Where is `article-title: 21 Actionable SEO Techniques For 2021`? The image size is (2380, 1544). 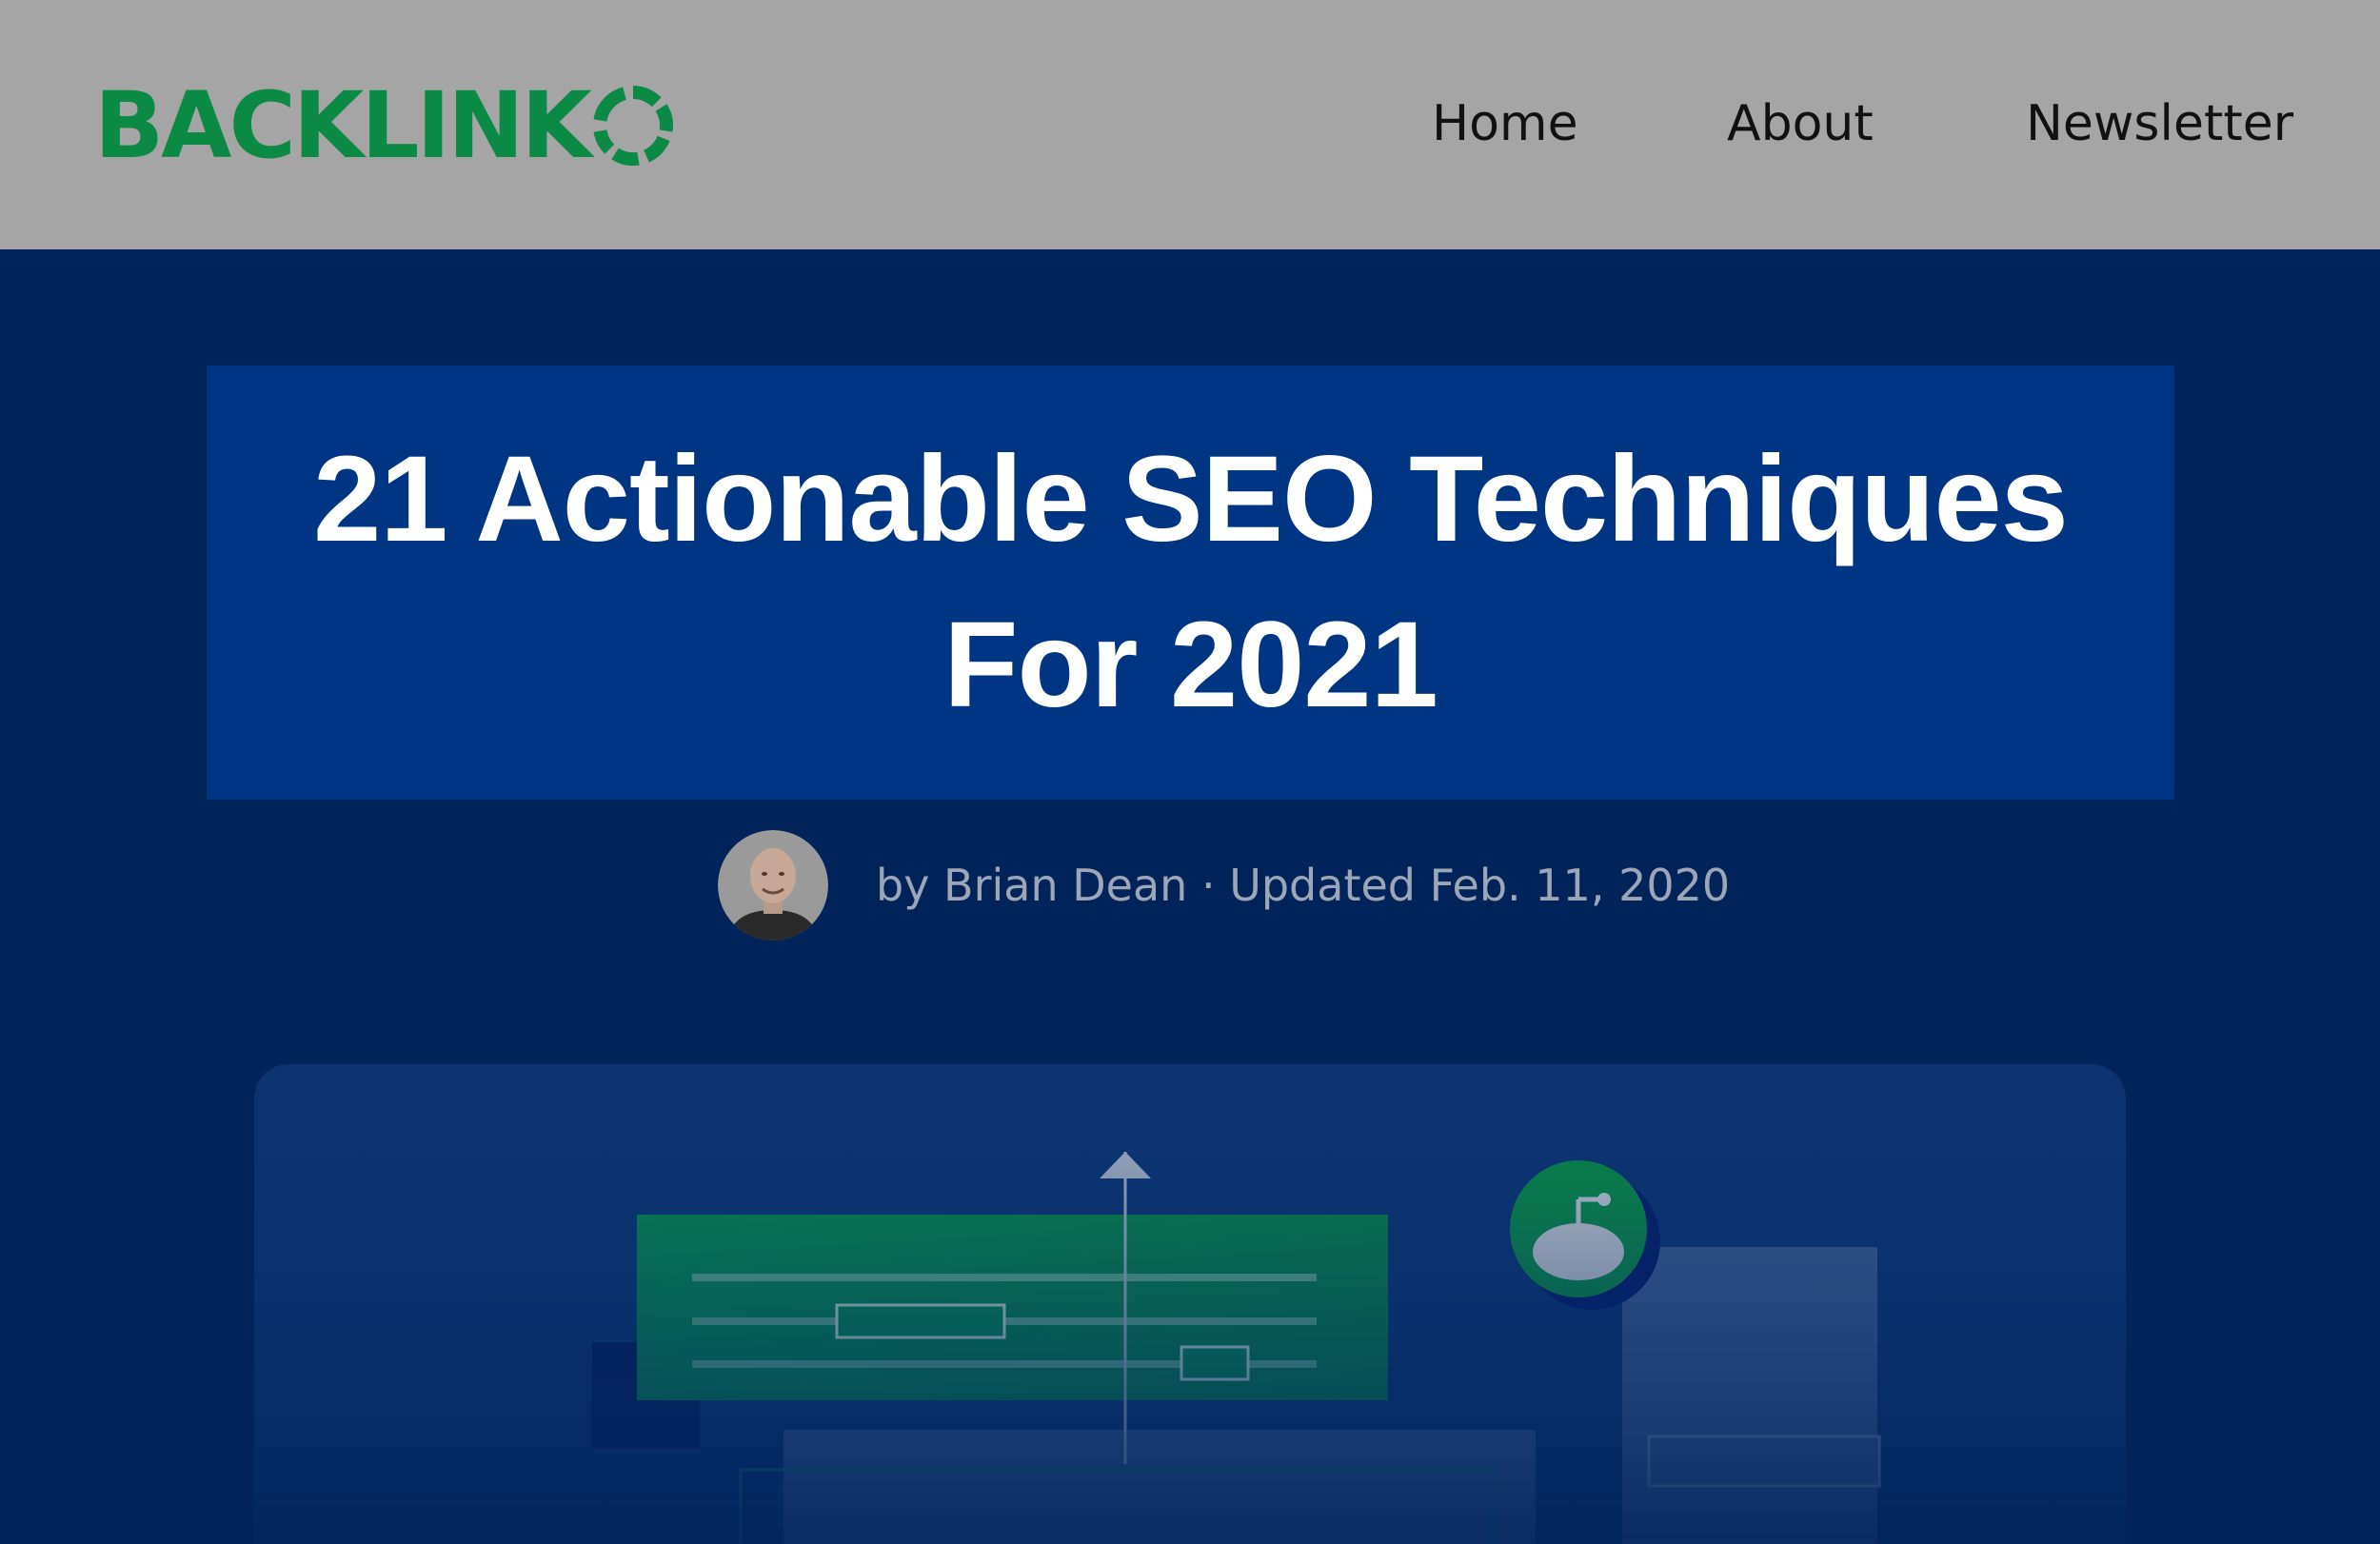
article-title: 21 Actionable SEO Techniques For 2021 is located at coordinates (1191, 582).